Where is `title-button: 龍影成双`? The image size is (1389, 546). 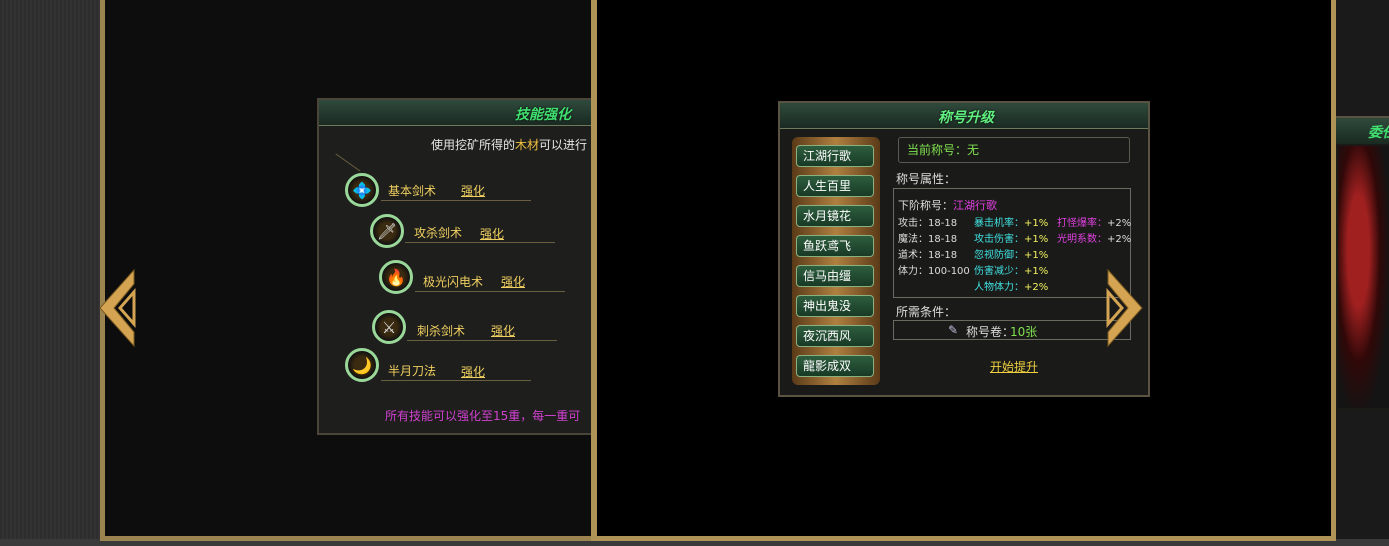 title-button: 龍影成双 is located at coordinates (835, 366).